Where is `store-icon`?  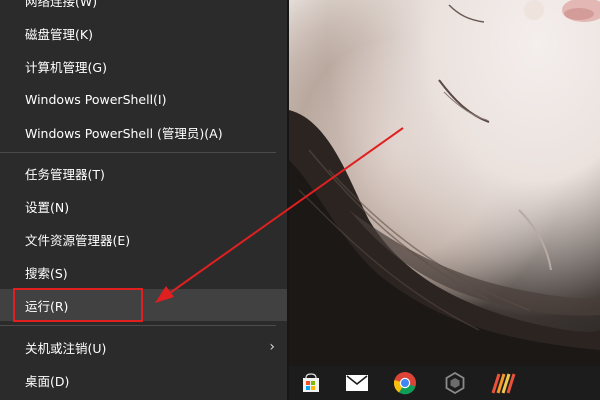
store-icon is located at coordinates (311, 383).